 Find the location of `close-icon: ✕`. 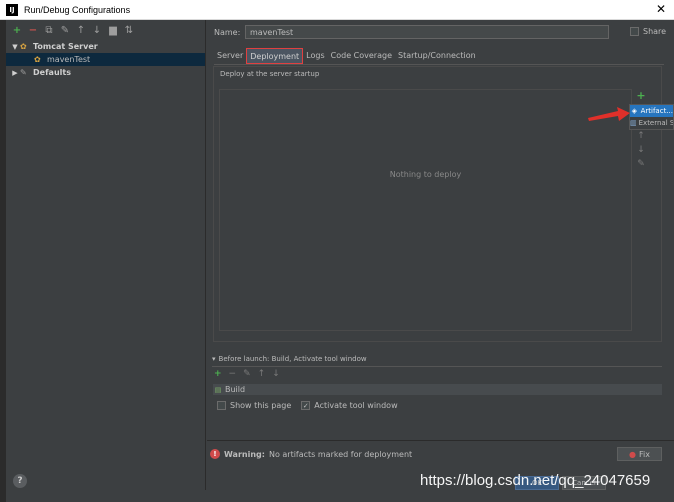

close-icon: ✕ is located at coordinates (661, 9).